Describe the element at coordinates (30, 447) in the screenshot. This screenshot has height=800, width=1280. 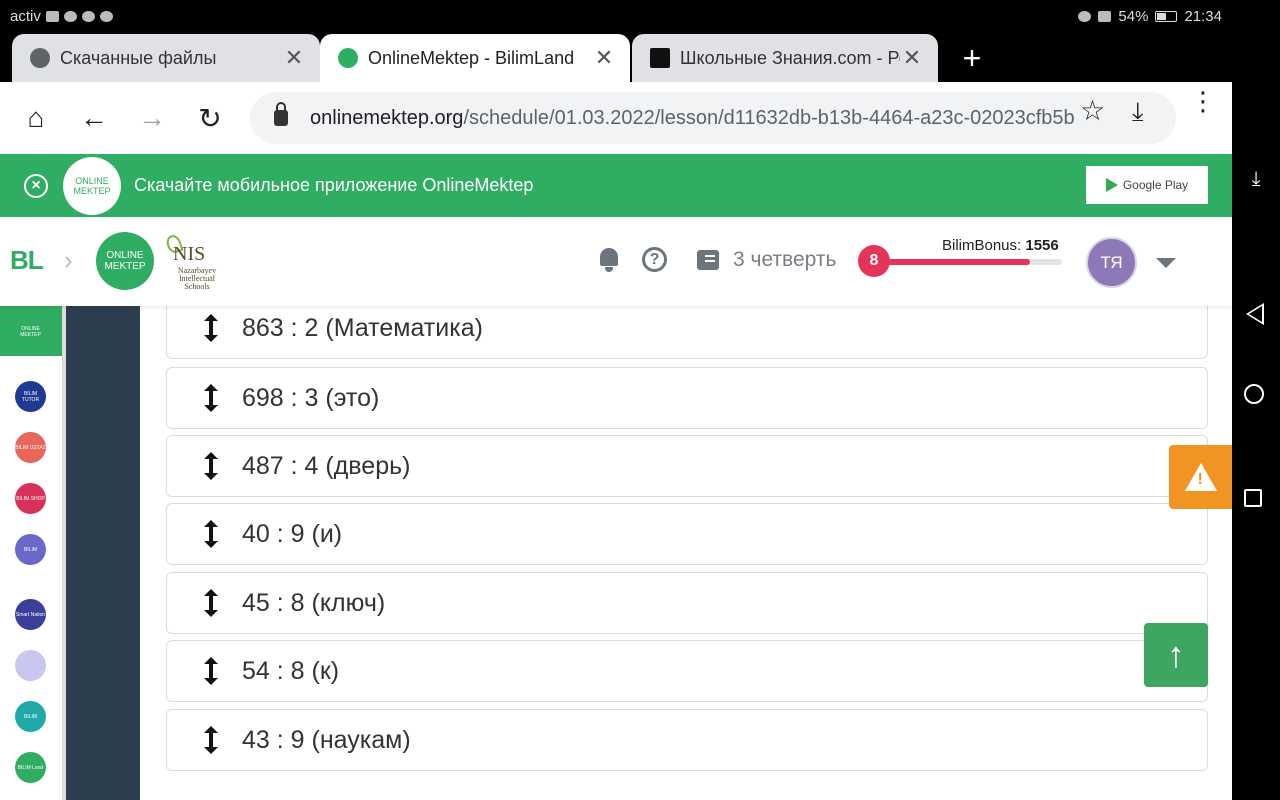
I see `sidebar-item-bilimustaz: BILIM USTAZ` at that location.